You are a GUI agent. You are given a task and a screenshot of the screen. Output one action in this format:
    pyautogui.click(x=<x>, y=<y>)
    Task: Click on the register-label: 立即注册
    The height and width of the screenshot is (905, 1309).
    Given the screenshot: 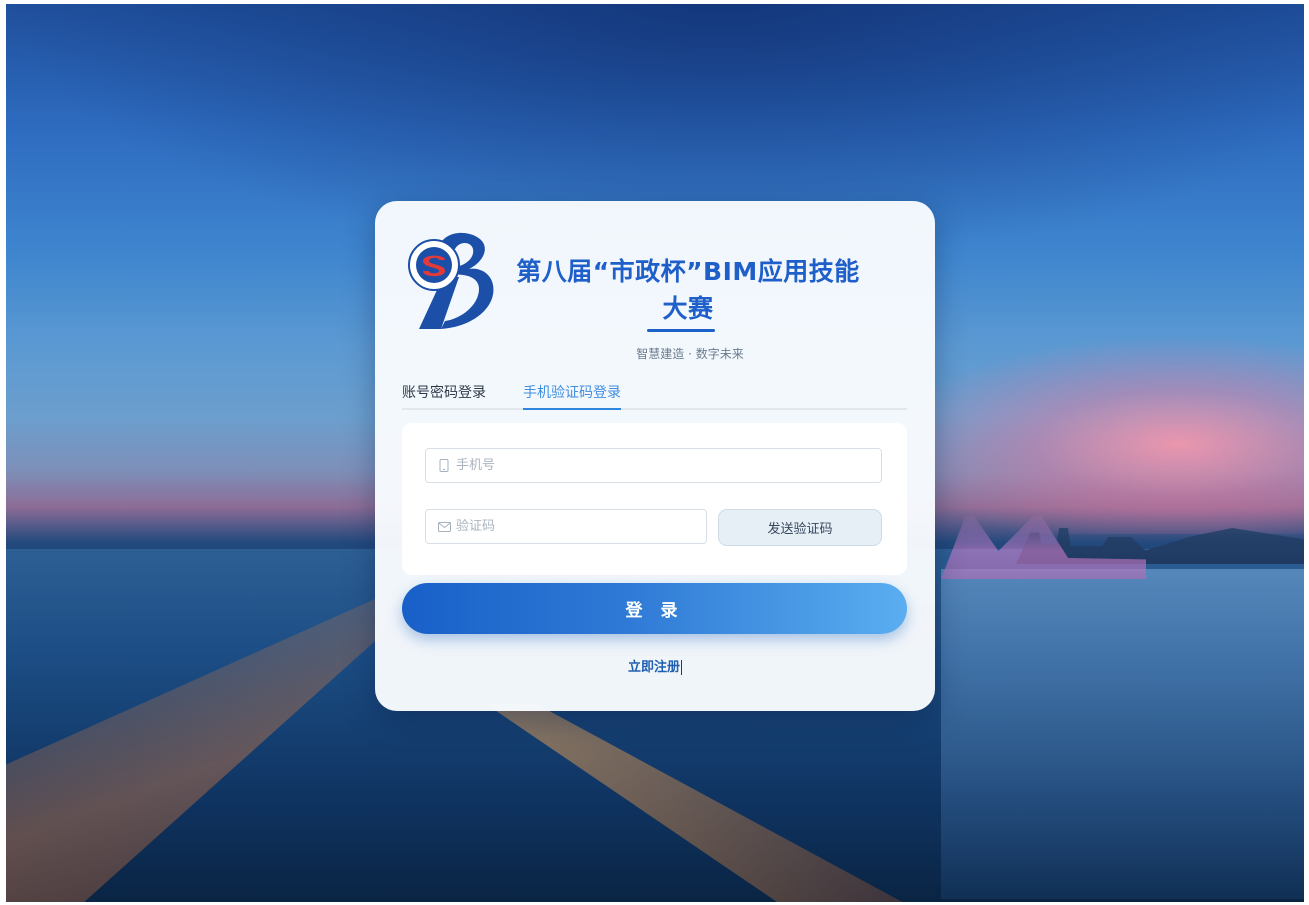 What is the action you would take?
    pyautogui.click(x=653, y=667)
    